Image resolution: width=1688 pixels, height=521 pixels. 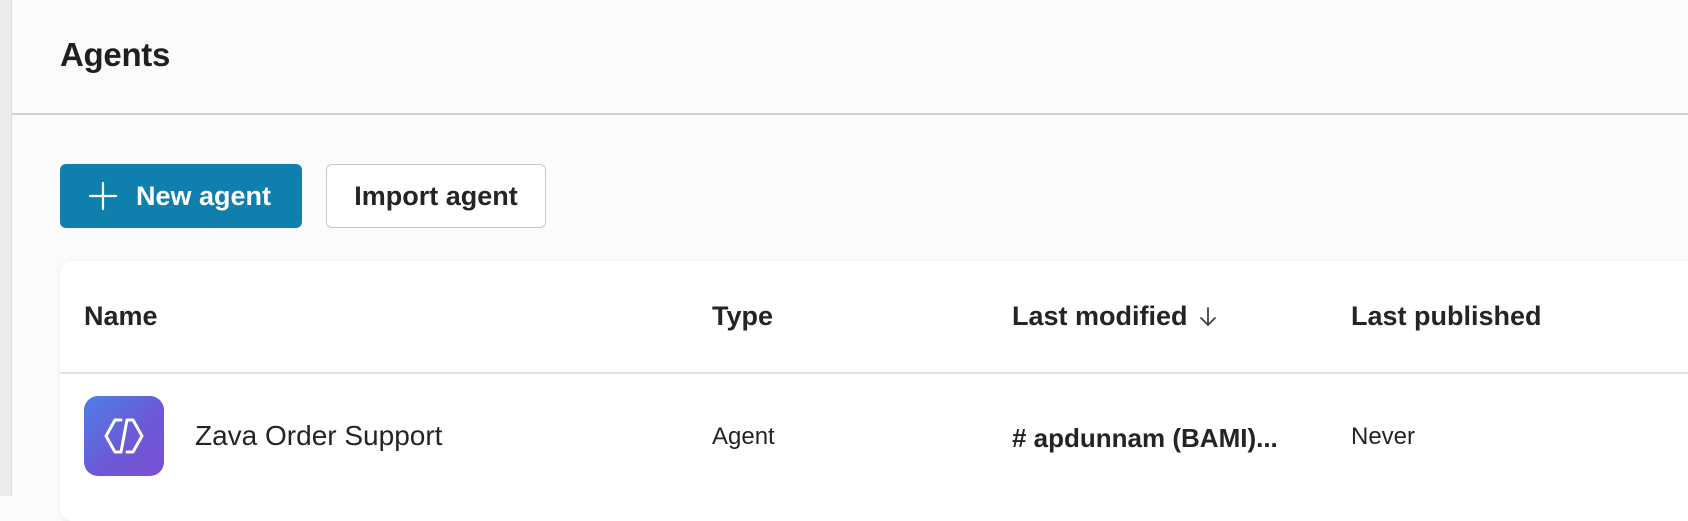 What do you see at coordinates (1383, 436) in the screenshot?
I see `agent-last-published: Never` at bounding box center [1383, 436].